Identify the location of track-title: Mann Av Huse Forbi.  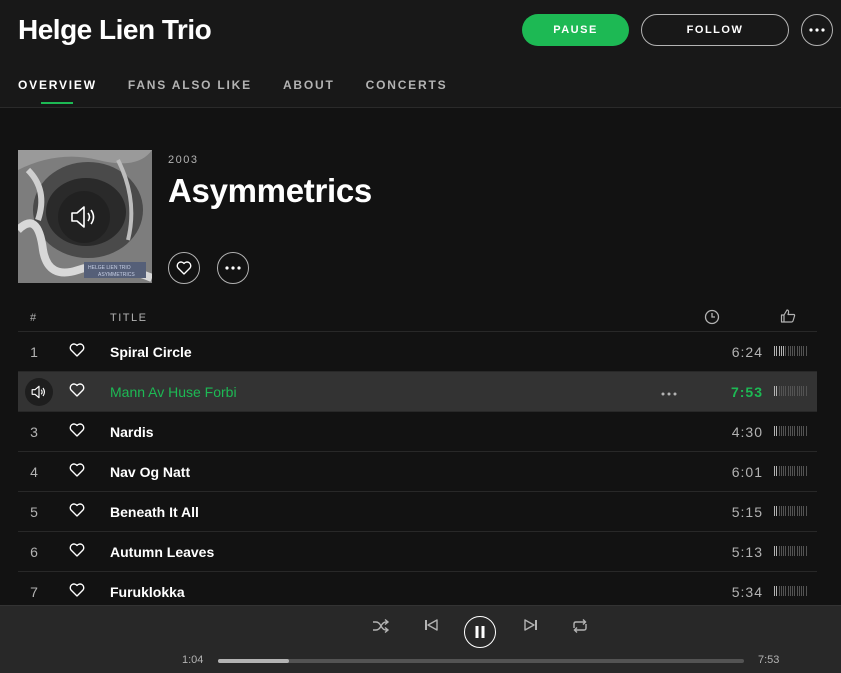
(173, 392).